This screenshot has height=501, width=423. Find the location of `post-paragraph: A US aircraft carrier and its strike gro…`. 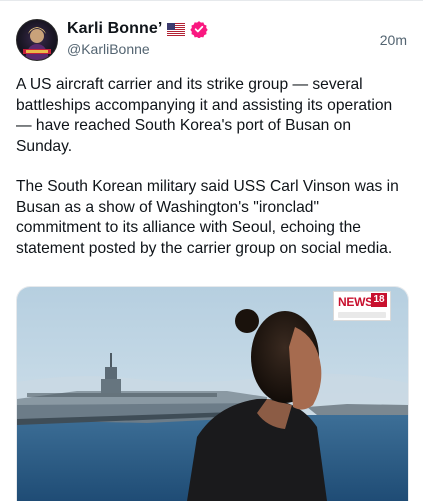

post-paragraph: A US aircraft carrier and its strike gro… is located at coordinates (204, 115).